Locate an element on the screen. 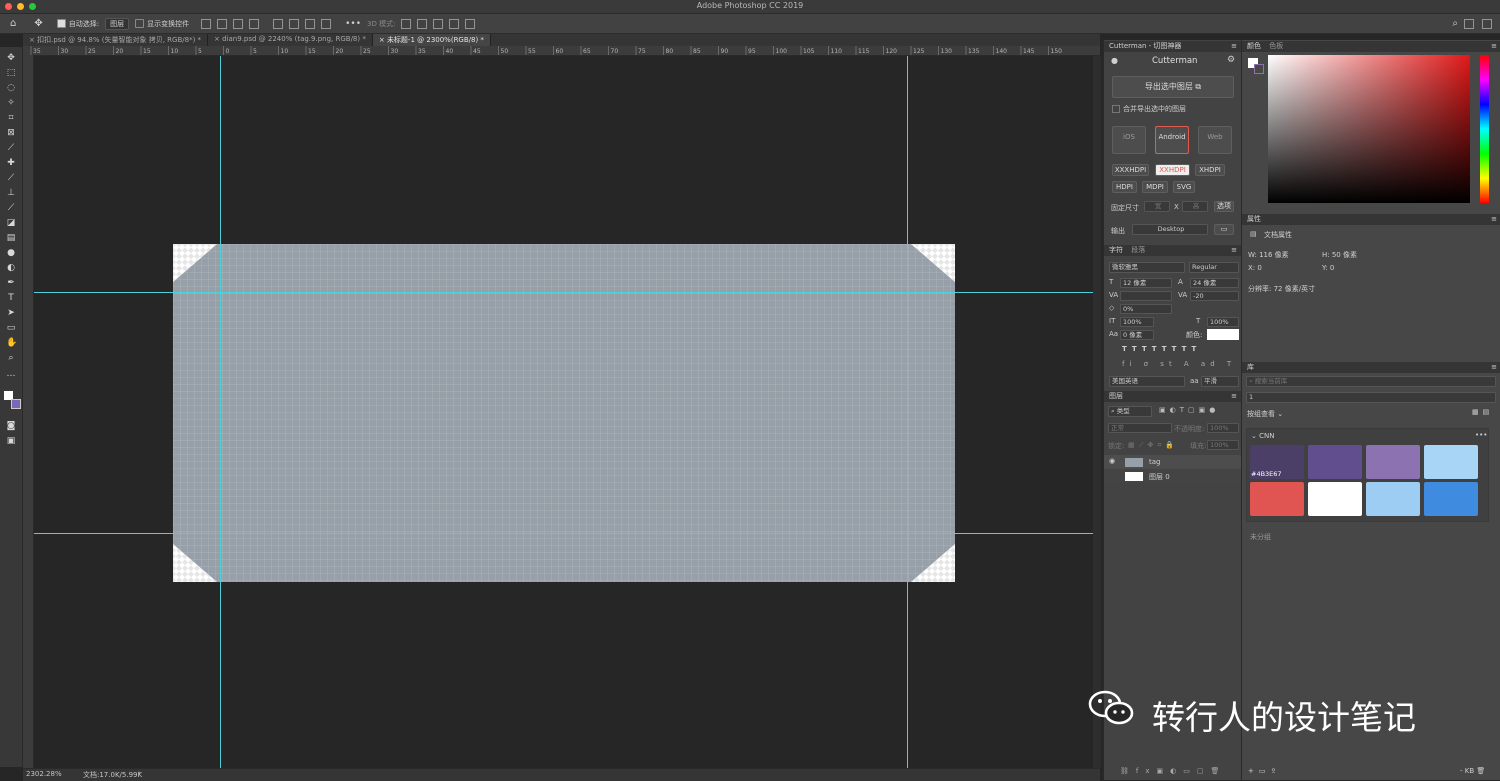 Image resolution: width=1500 pixels, height=781 pixels. folder-icon: ▭ is located at coordinates (1224, 229).